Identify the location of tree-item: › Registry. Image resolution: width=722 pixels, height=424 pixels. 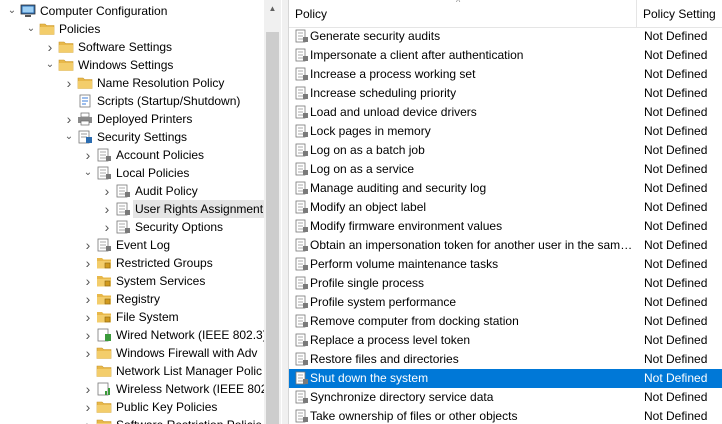
(132, 299).